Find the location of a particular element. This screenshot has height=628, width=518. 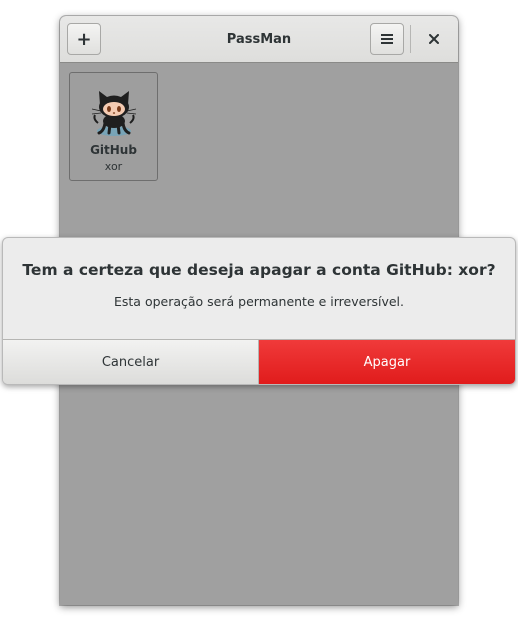

account-tile-github: GitHub xor is located at coordinates (113, 126).